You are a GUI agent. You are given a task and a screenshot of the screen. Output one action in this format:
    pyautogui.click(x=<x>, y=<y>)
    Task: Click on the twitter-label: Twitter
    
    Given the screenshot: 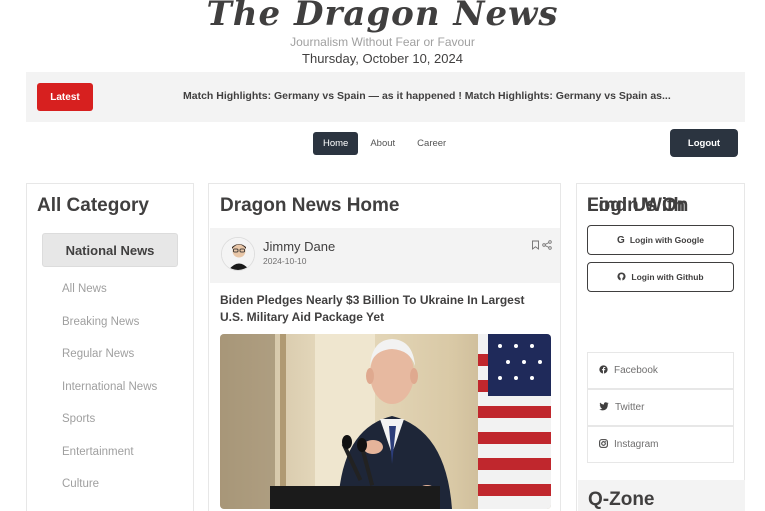 What is the action you would take?
    pyautogui.click(x=630, y=407)
    